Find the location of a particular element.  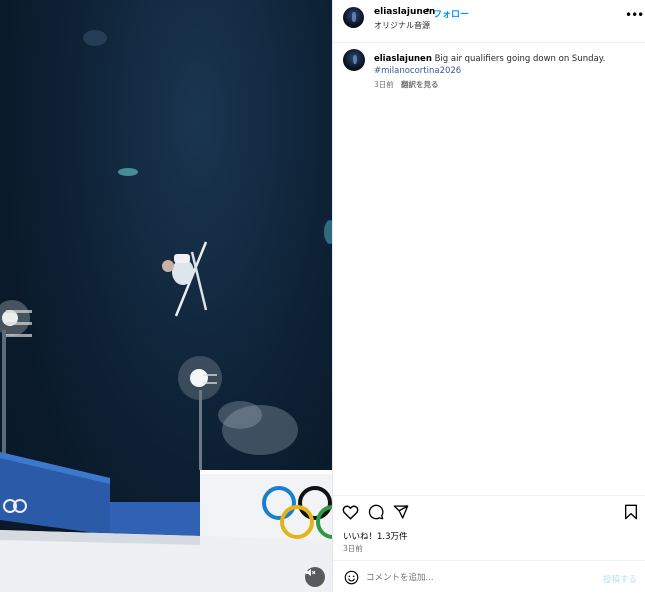

comment-button is located at coordinates (376, 514).